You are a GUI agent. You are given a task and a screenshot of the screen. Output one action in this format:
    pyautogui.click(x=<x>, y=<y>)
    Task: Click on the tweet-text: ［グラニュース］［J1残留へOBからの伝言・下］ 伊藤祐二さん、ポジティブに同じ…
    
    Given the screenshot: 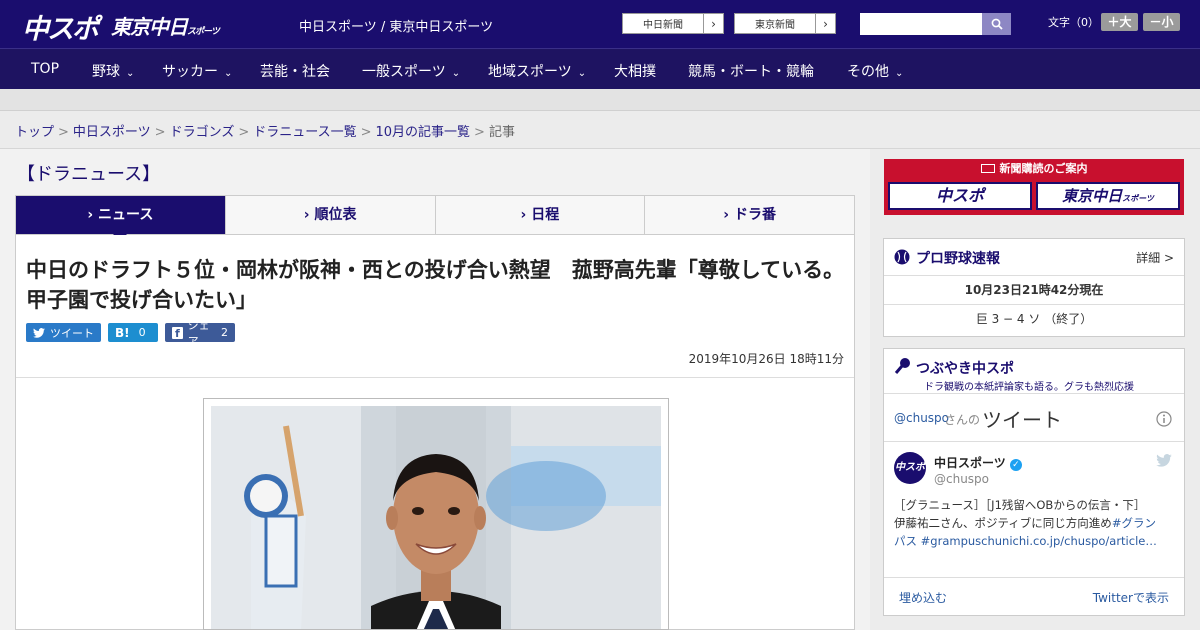 What is the action you would take?
    pyautogui.click(x=1035, y=523)
    